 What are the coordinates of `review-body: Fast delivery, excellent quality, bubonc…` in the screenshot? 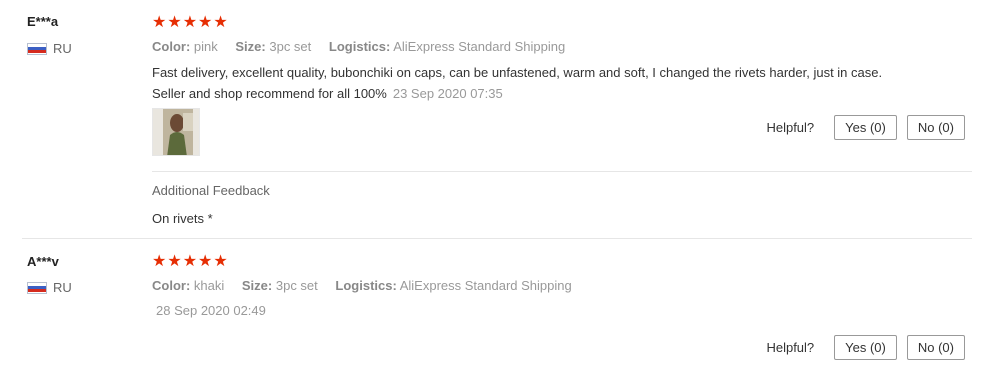 It's located at (517, 83).